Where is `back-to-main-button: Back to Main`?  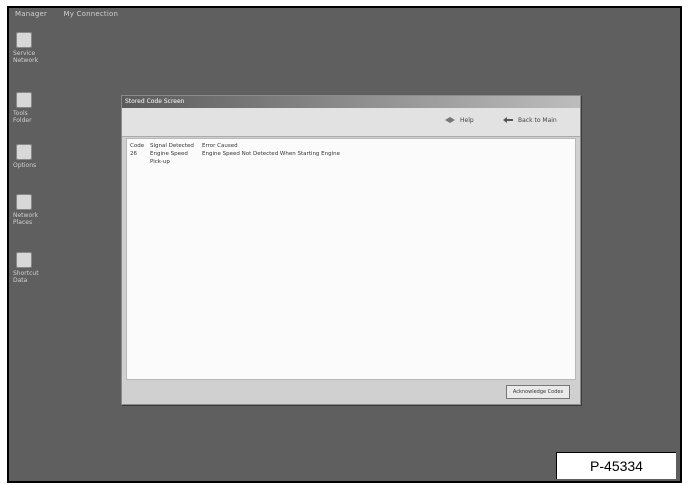
back-to-main-button: Back to Main is located at coordinates (529, 120).